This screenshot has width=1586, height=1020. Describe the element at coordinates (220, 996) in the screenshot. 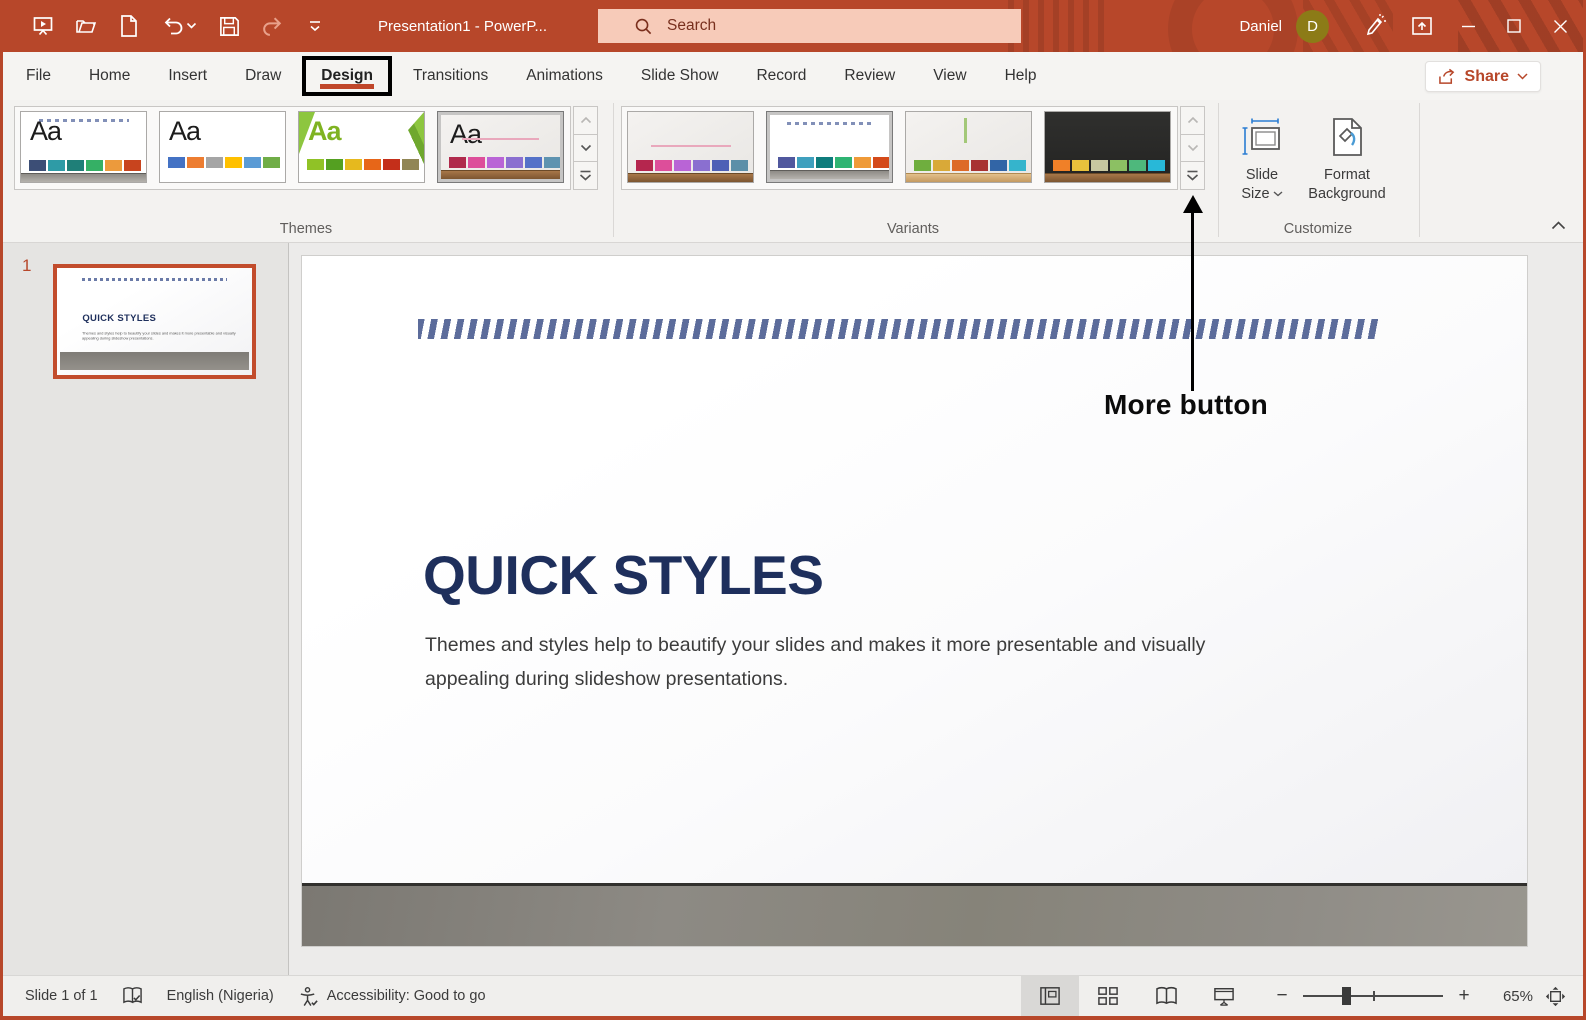

I see `language-button: English (Nigeria)` at that location.